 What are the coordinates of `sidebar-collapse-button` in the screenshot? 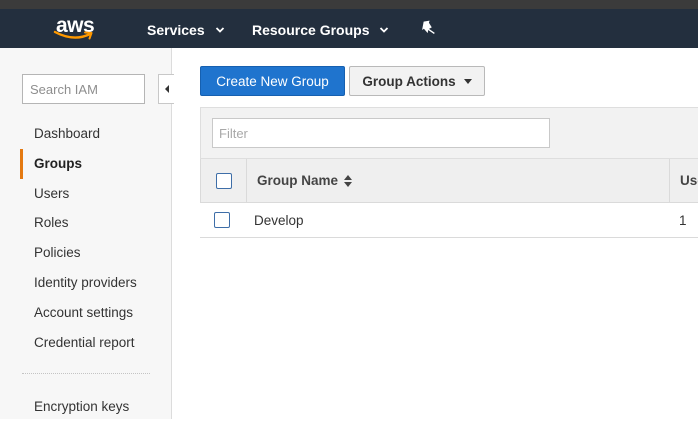 It's located at (166, 89).